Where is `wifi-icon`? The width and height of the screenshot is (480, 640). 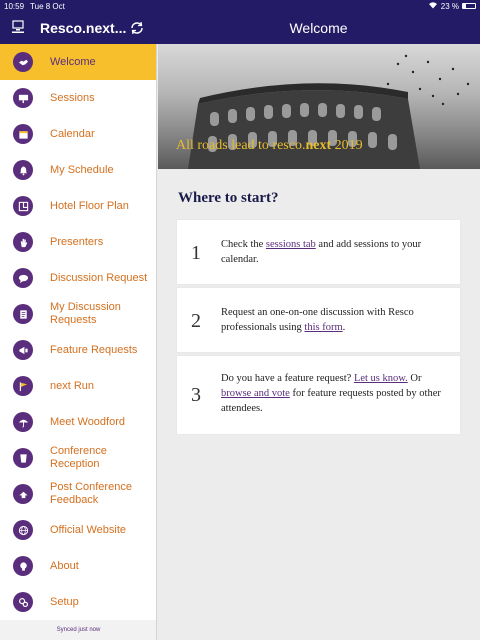 wifi-icon is located at coordinates (433, 6).